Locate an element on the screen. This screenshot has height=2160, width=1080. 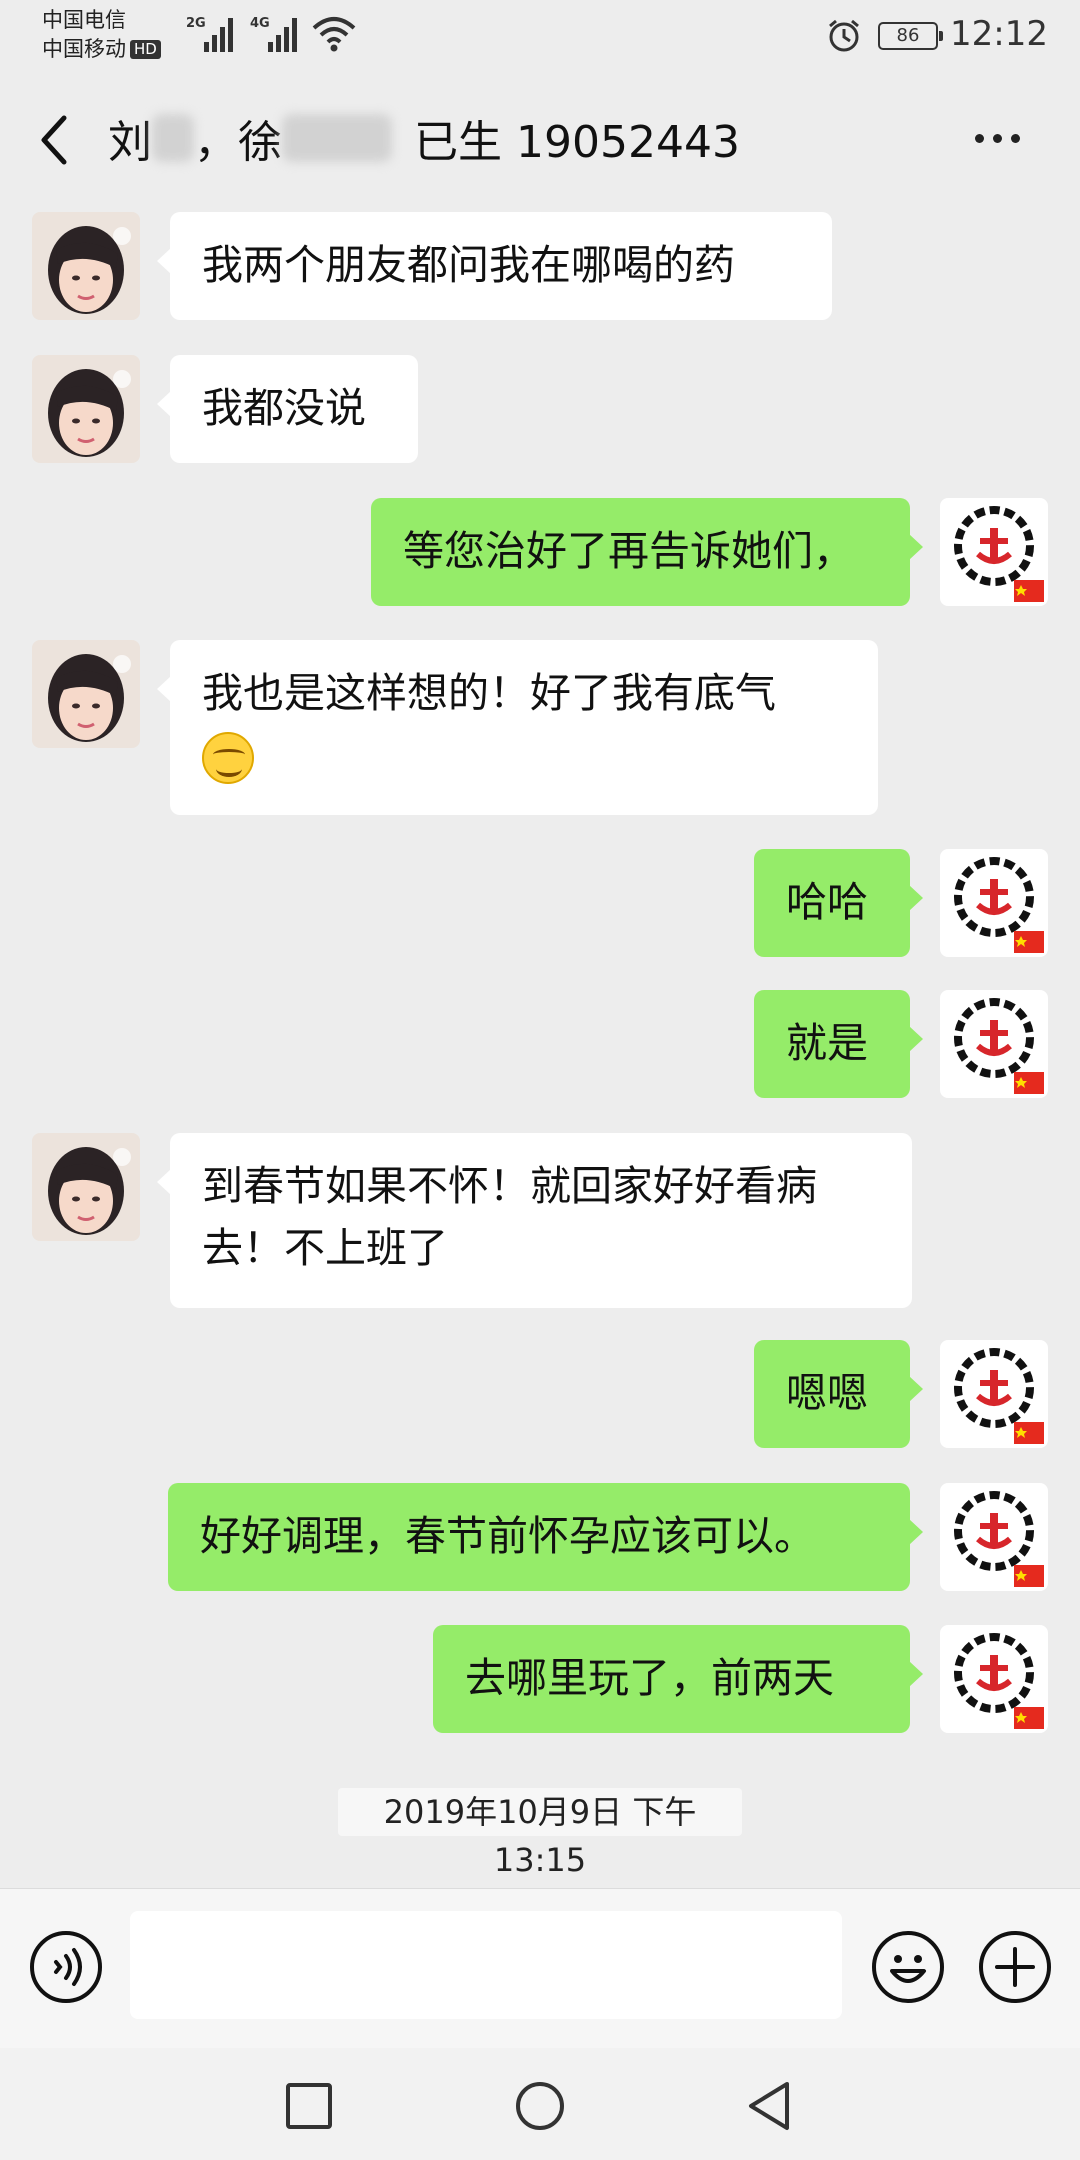
message-timestamp: 2019年10月9日 下午13:15 is located at coordinates (540, 1833).